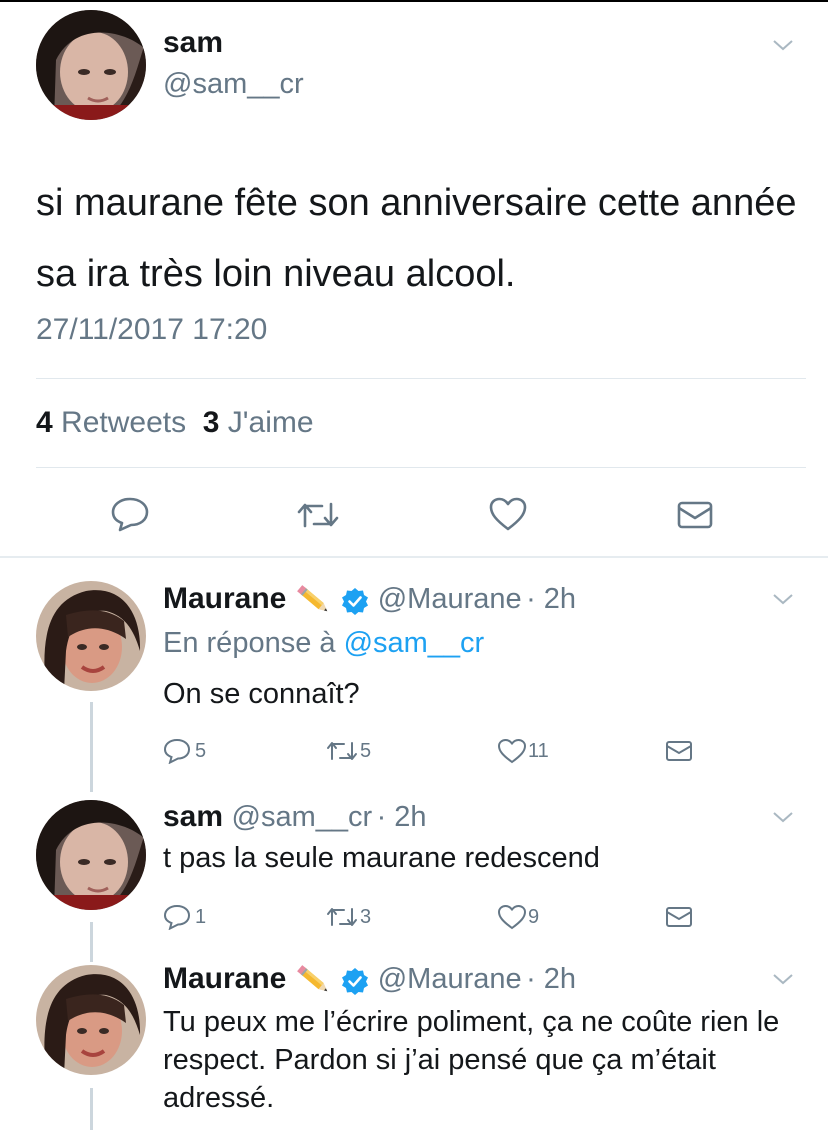 This screenshot has width=828, height=1130. What do you see at coordinates (193, 43) in the screenshot?
I see `author-name: sam` at bounding box center [193, 43].